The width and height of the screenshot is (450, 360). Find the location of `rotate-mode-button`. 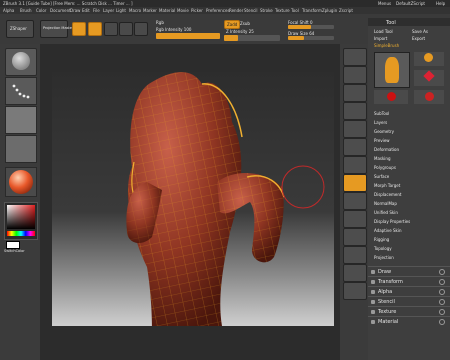

rotate-mode-button is located at coordinates (141, 29).